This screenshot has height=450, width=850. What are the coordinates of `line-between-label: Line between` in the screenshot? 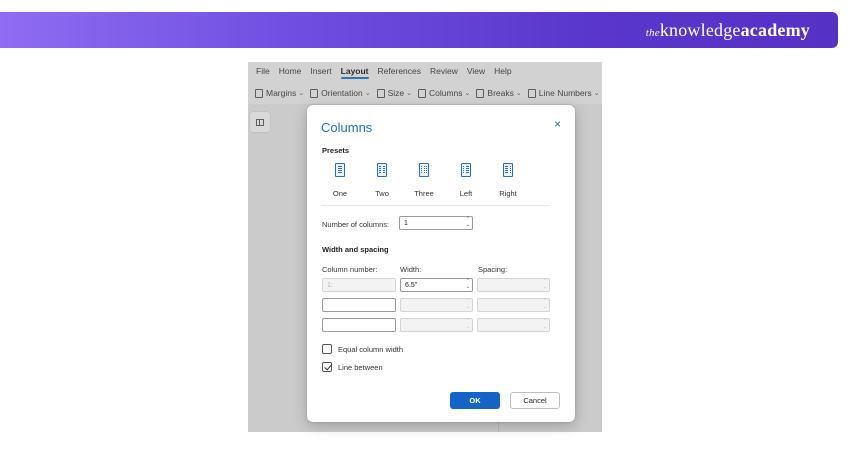 It's located at (360, 367).